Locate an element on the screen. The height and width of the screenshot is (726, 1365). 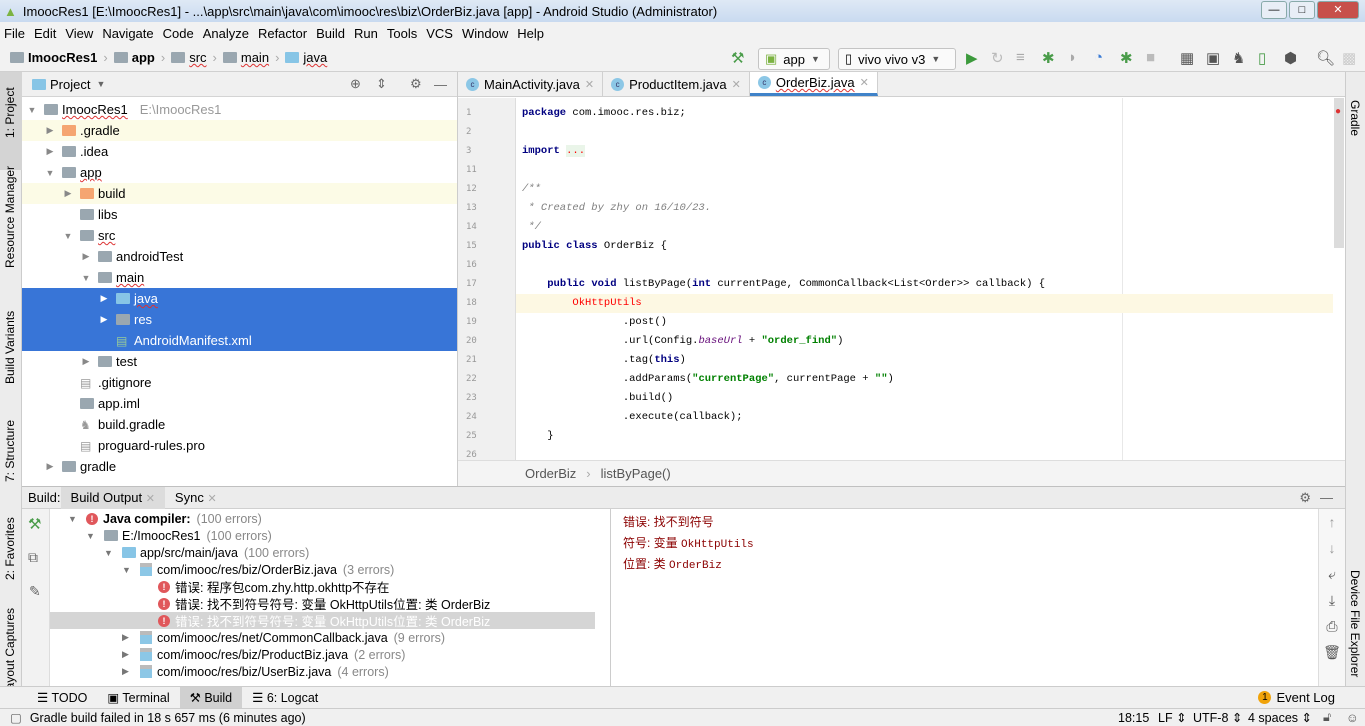
tree-item: ▶ gradle is located at coordinates (239, 466).